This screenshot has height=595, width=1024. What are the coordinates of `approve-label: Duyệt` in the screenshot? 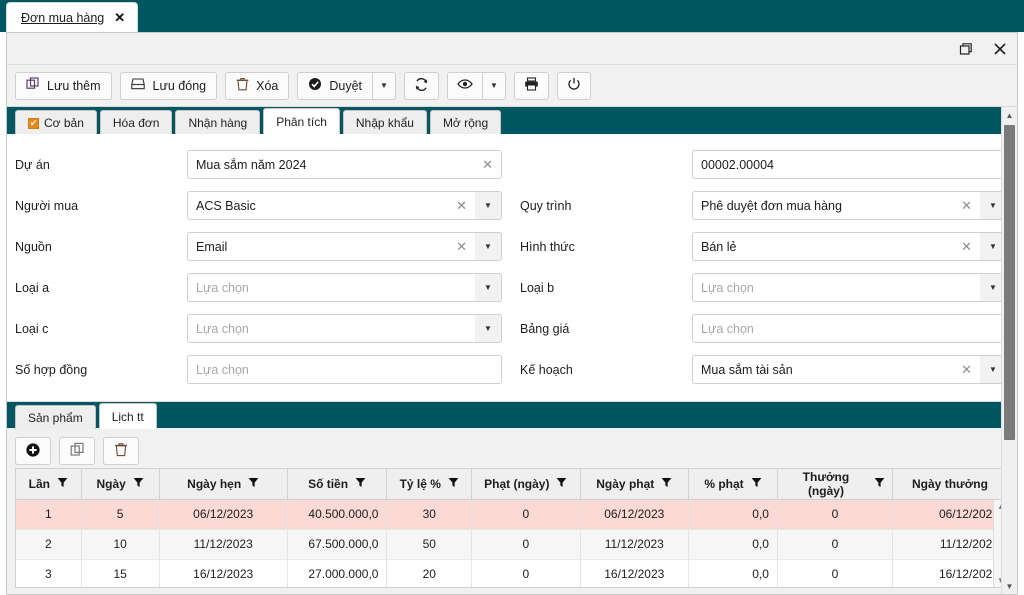 It's located at (346, 85).